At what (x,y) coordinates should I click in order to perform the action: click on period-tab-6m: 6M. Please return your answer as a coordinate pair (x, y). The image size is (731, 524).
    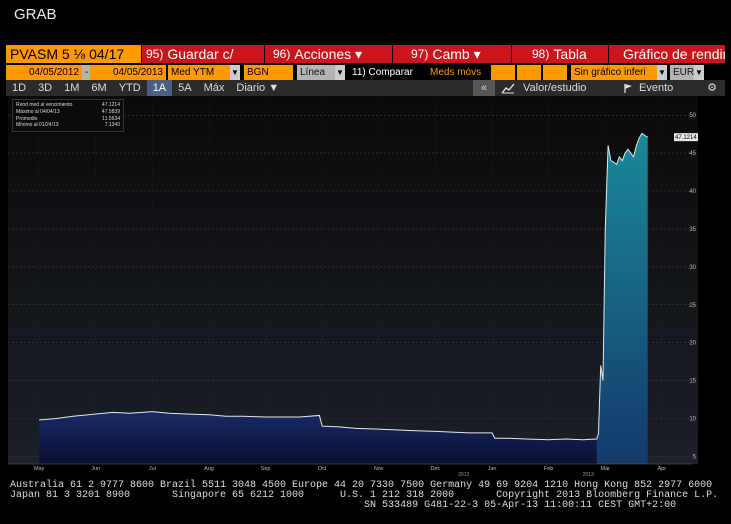
    Looking at the image, I should click on (98, 88).